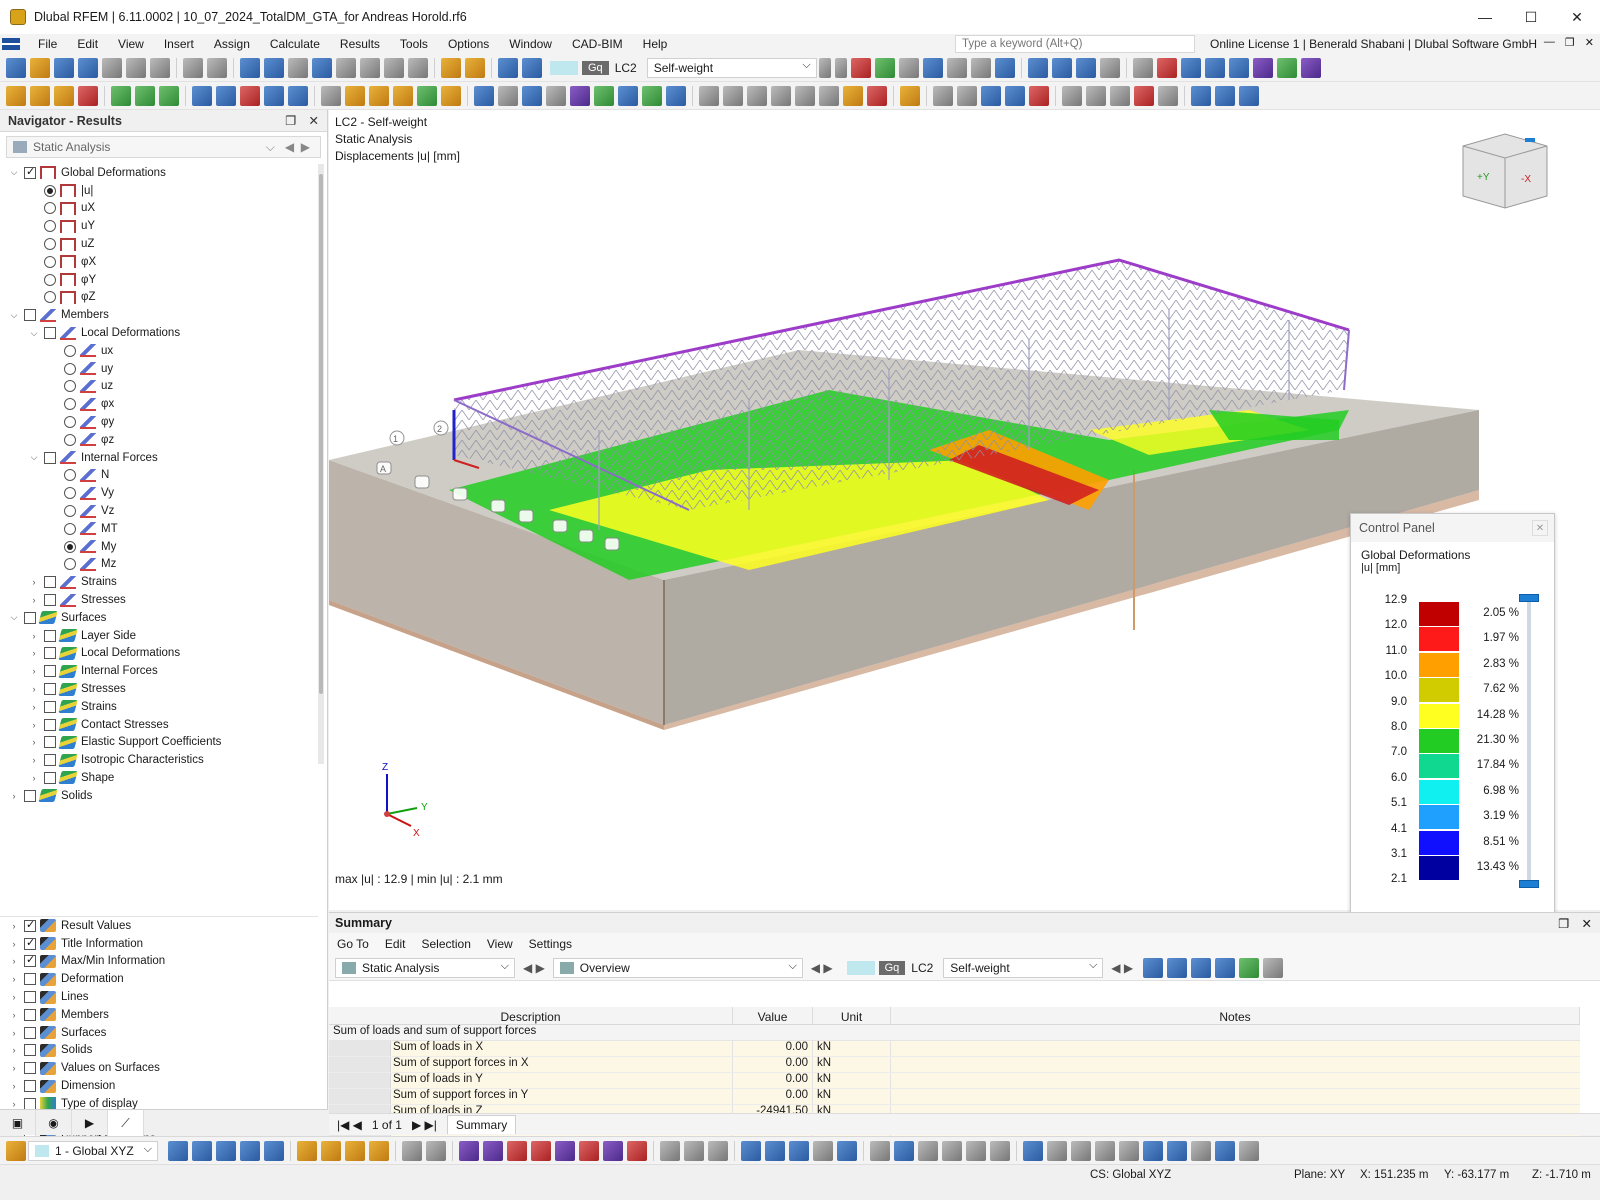 The image size is (1600, 1200). What do you see at coordinates (1061, 67) in the screenshot?
I see `result-values-icon` at bounding box center [1061, 67].